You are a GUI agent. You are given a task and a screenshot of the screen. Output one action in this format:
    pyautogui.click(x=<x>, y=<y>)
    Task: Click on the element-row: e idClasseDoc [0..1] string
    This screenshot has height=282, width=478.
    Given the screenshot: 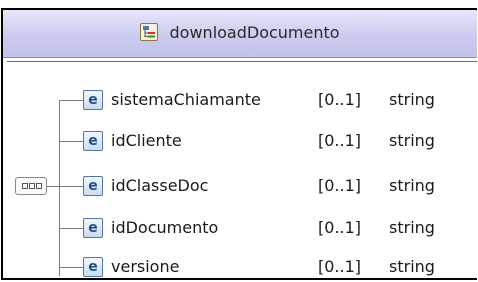 What is the action you would take?
    pyautogui.click(x=240, y=186)
    